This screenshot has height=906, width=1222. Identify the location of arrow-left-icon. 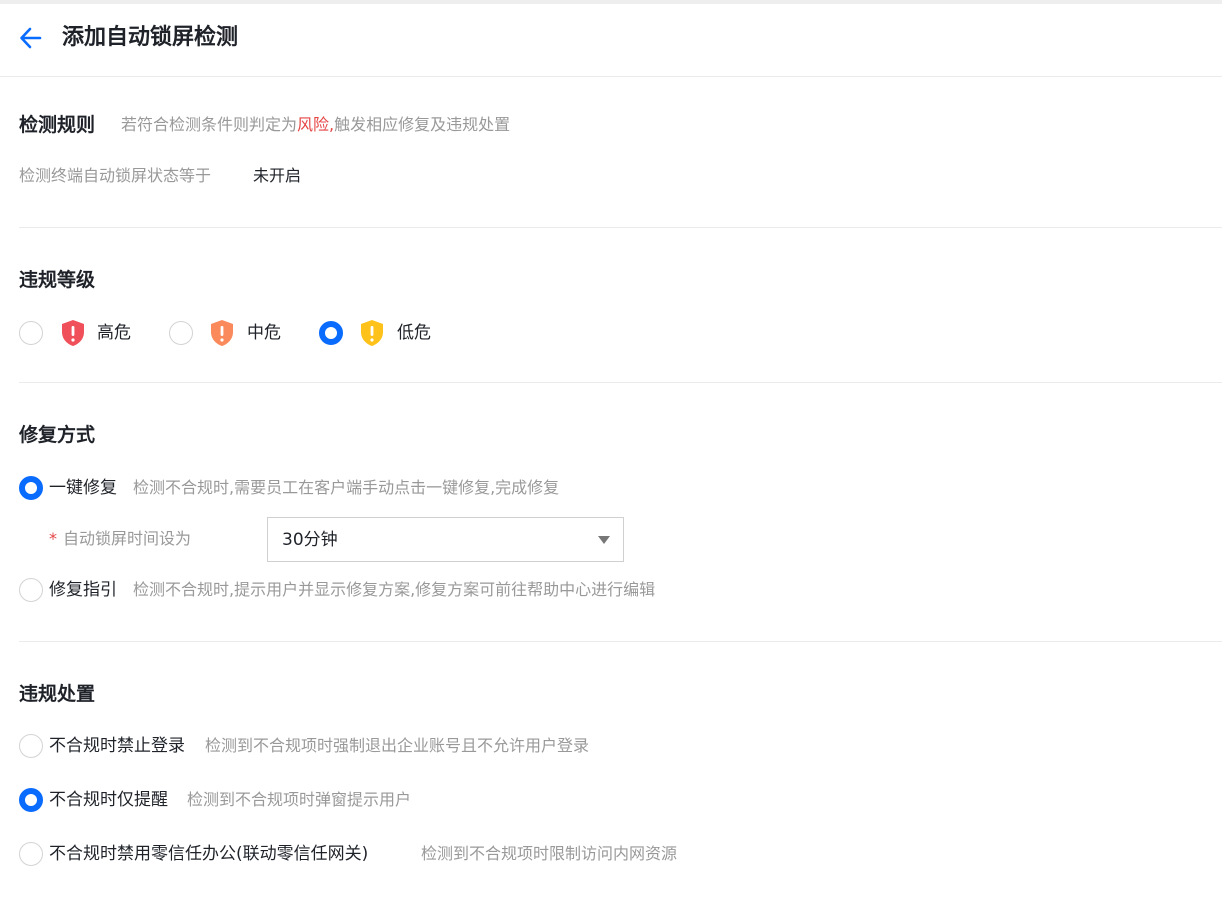
(31, 38).